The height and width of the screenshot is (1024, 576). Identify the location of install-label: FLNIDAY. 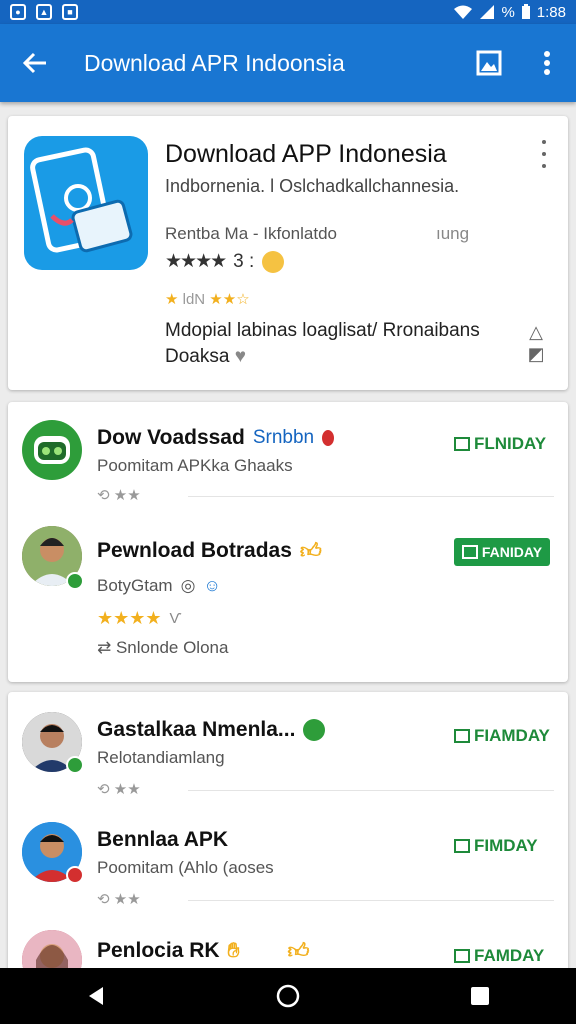
(510, 443).